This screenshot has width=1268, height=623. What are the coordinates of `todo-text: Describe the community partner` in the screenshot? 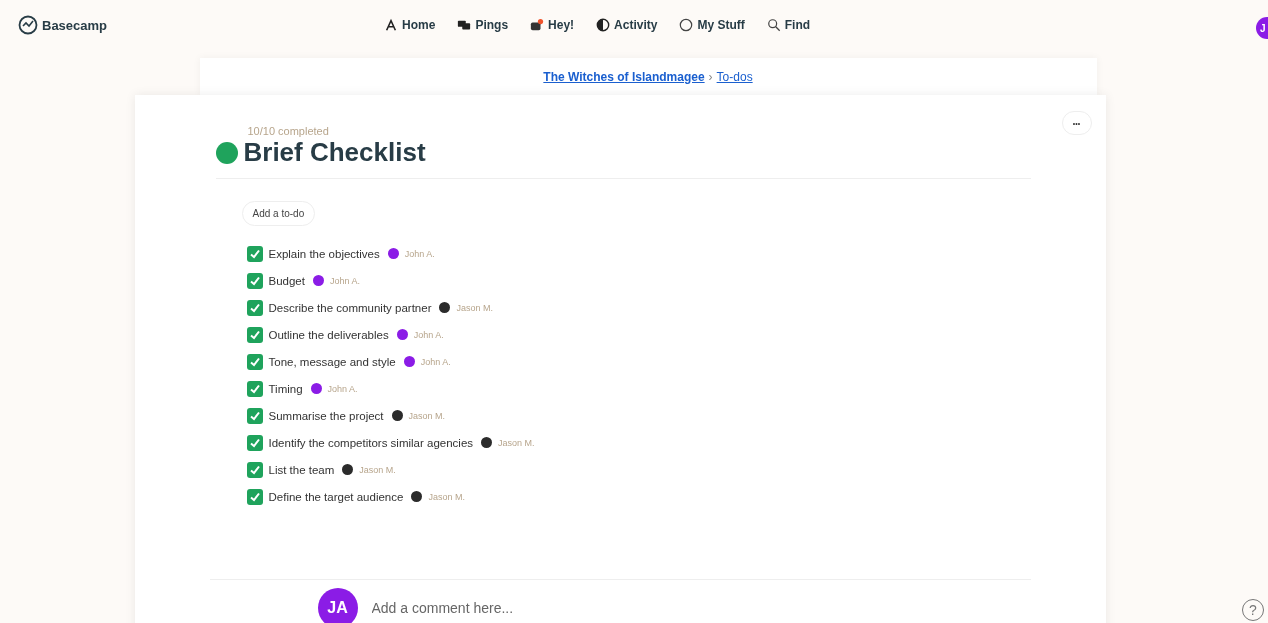 It's located at (350, 307).